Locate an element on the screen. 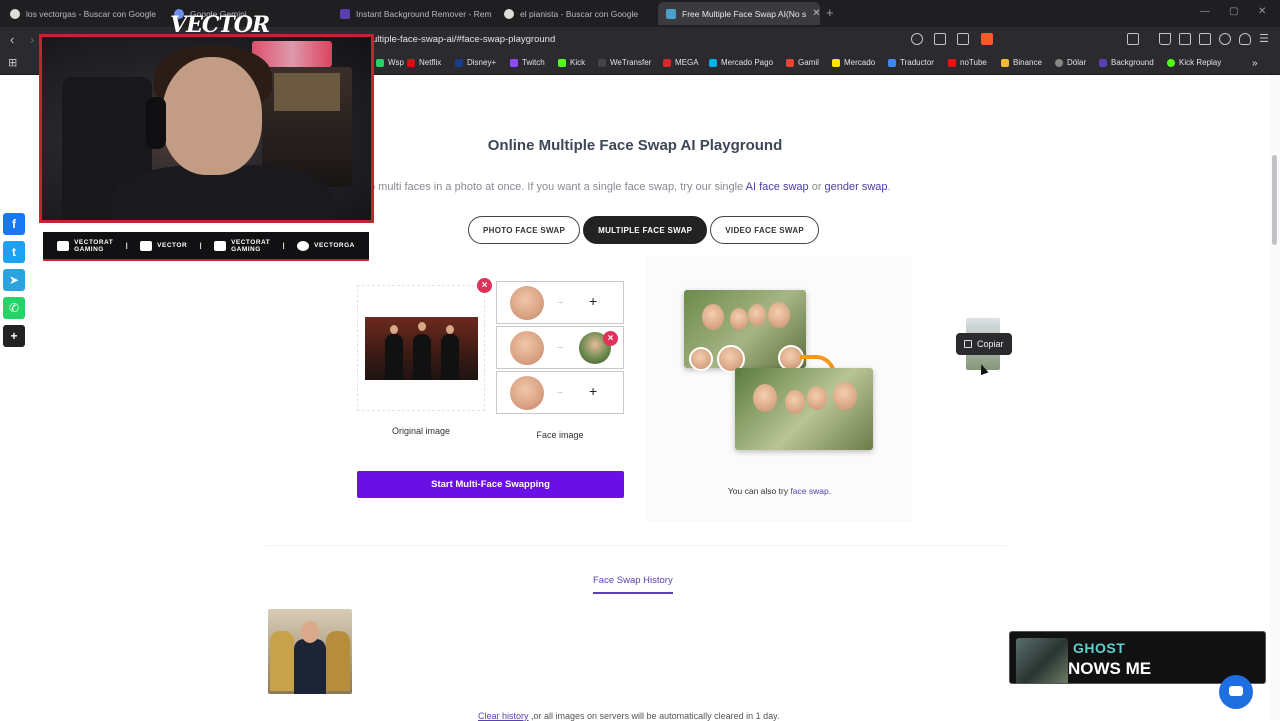 The height and width of the screenshot is (721, 1280). whatsapp-icon is located at coordinates (380, 62).